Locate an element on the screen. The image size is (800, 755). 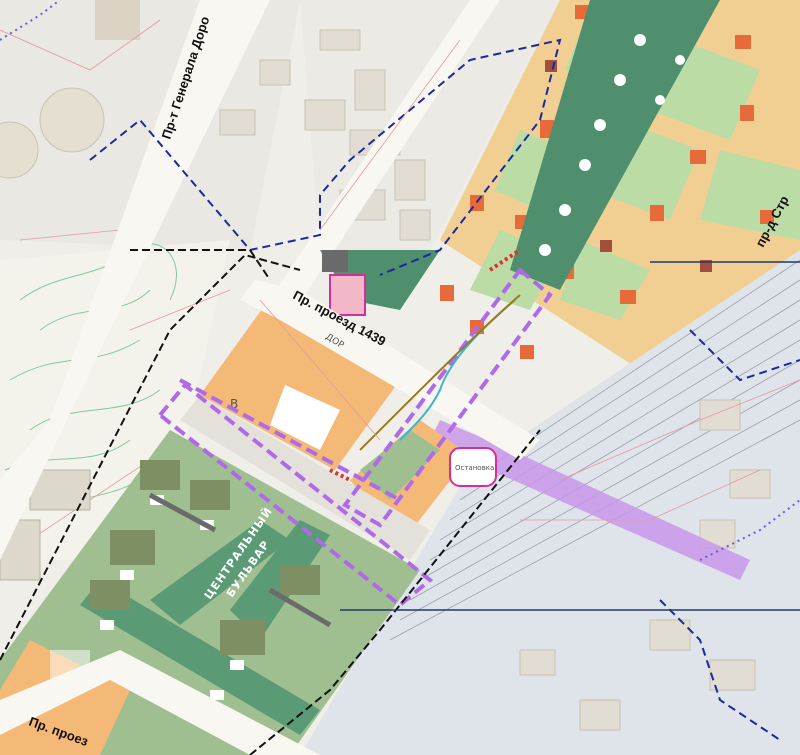
tank-right is located at coordinates (72, 120).